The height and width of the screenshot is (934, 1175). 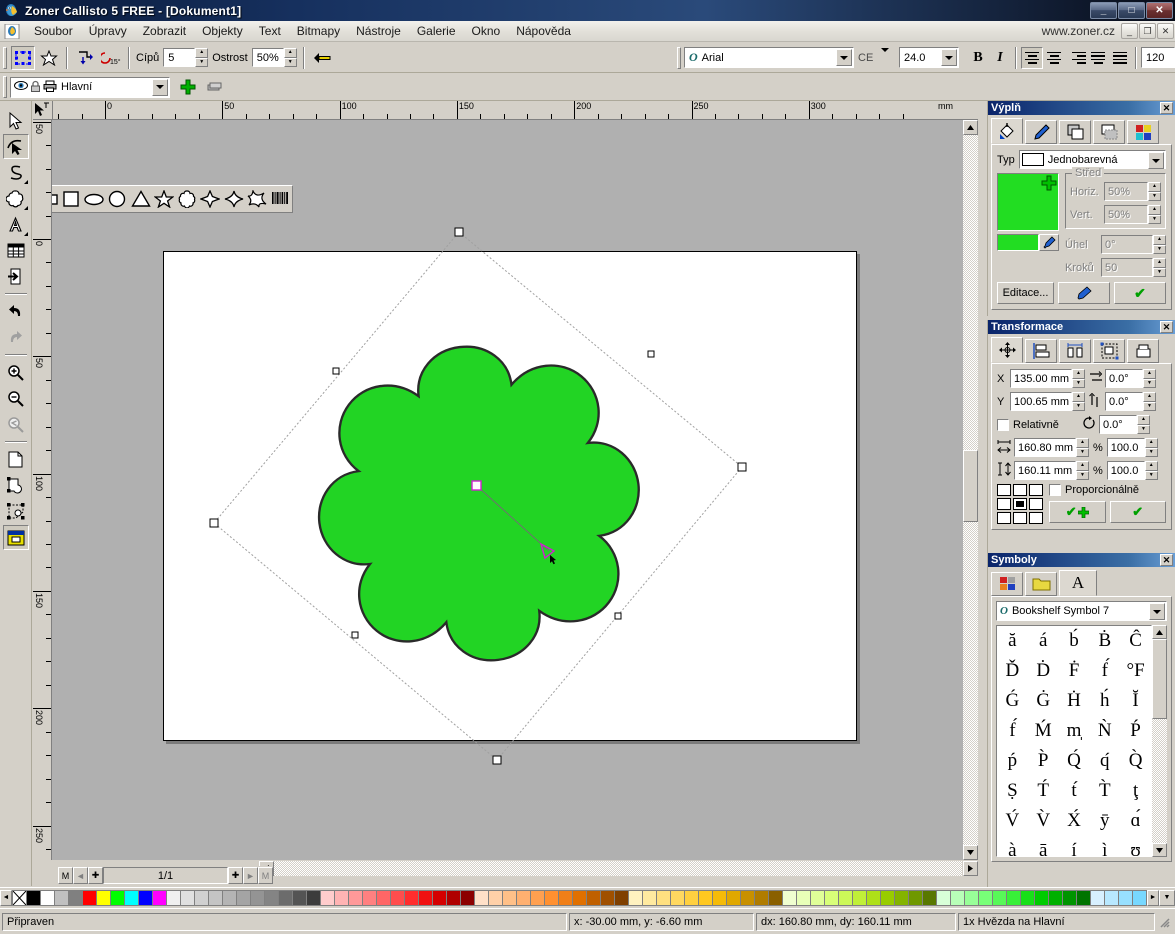 What do you see at coordinates (15, 372) in the screenshot?
I see `tool-zoom-in` at bounding box center [15, 372].